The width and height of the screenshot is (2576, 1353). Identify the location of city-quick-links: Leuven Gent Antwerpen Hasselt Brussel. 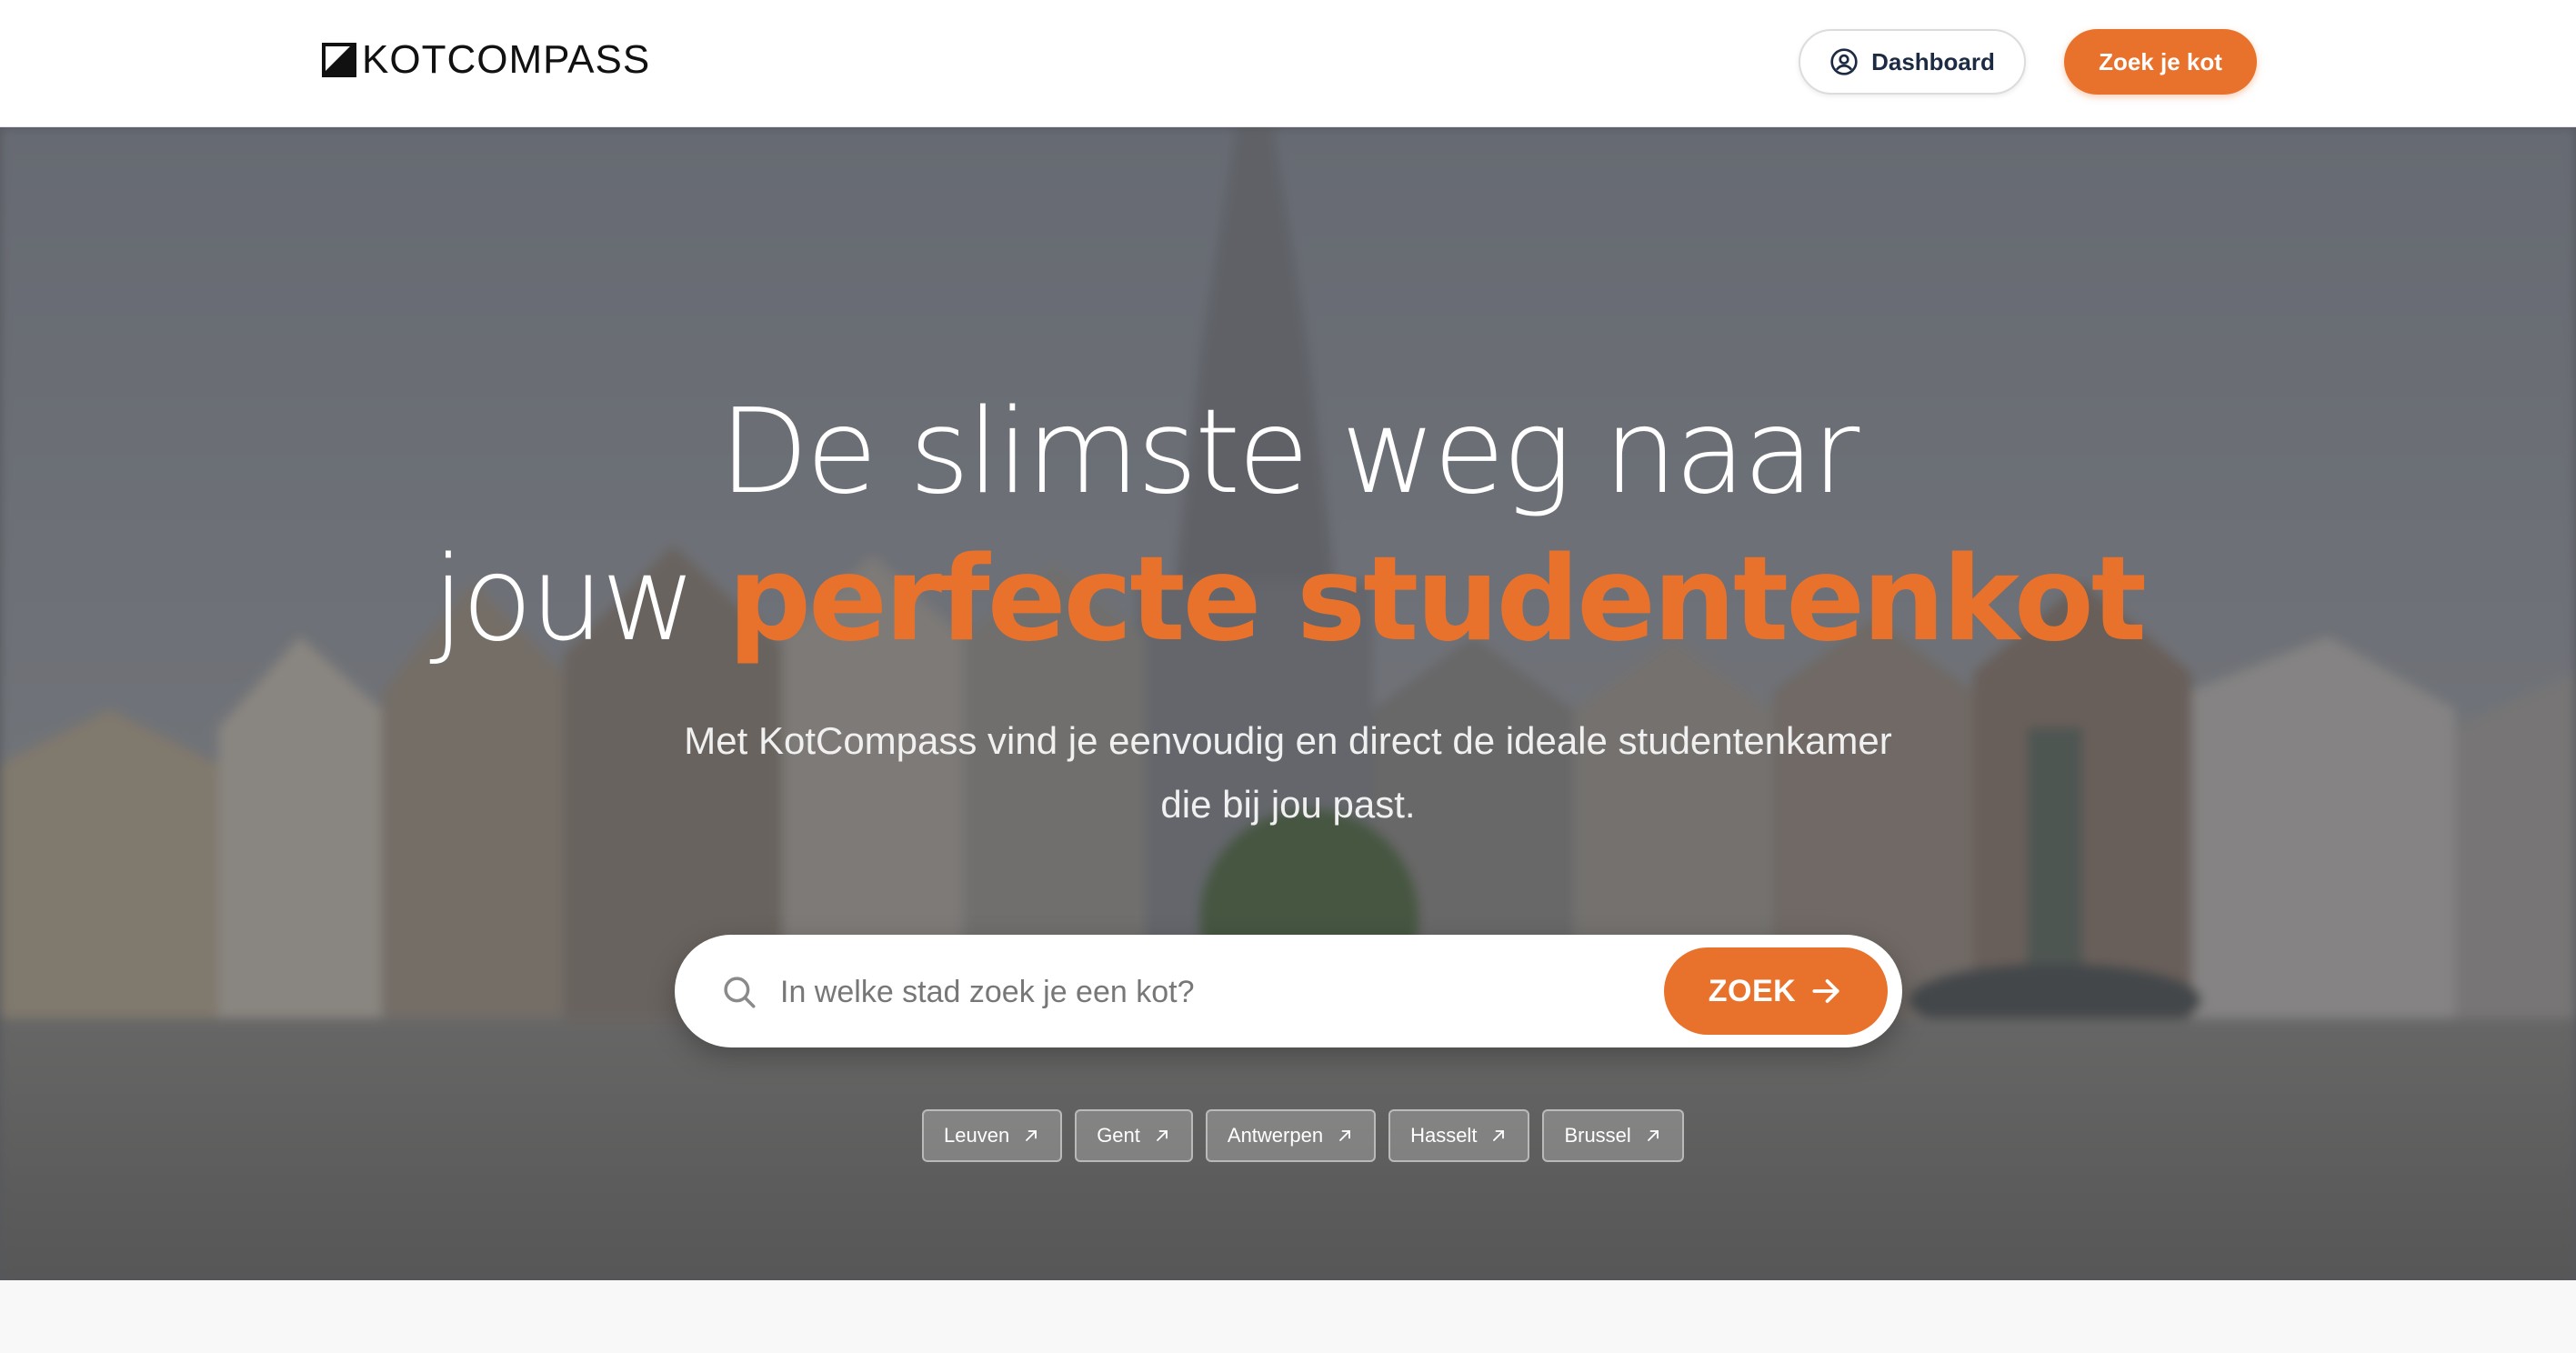
(1303, 1136).